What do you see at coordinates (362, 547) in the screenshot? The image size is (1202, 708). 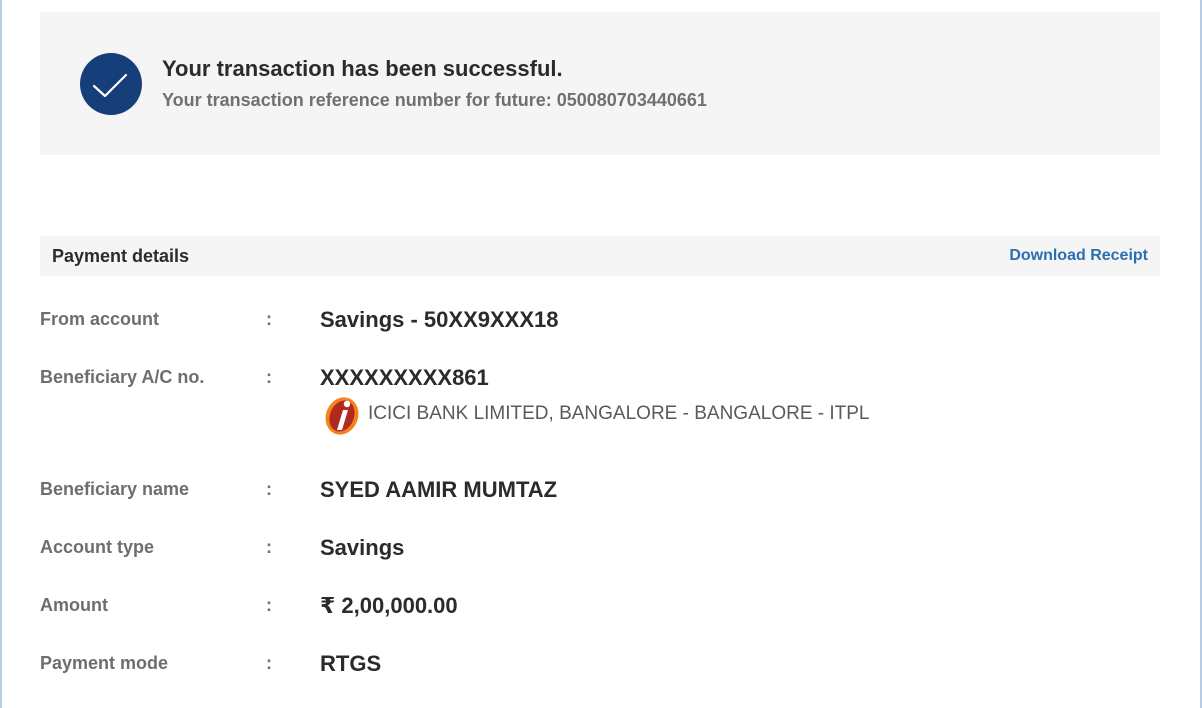 I see `detail-value: Savings` at bounding box center [362, 547].